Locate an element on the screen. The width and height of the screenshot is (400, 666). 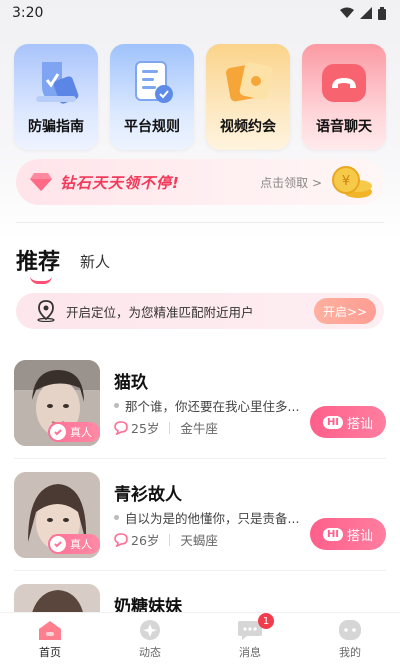
nav-label: 消息 is located at coordinates (250, 652).